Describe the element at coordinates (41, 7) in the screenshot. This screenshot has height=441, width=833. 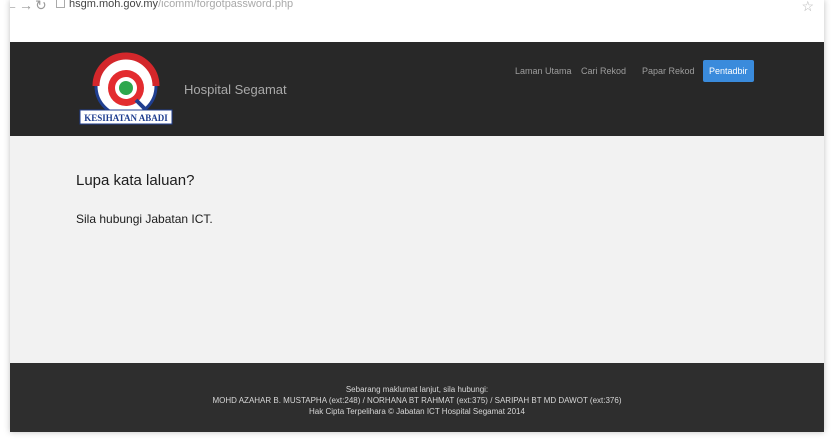
I see `reload-icon: ↻` at that location.